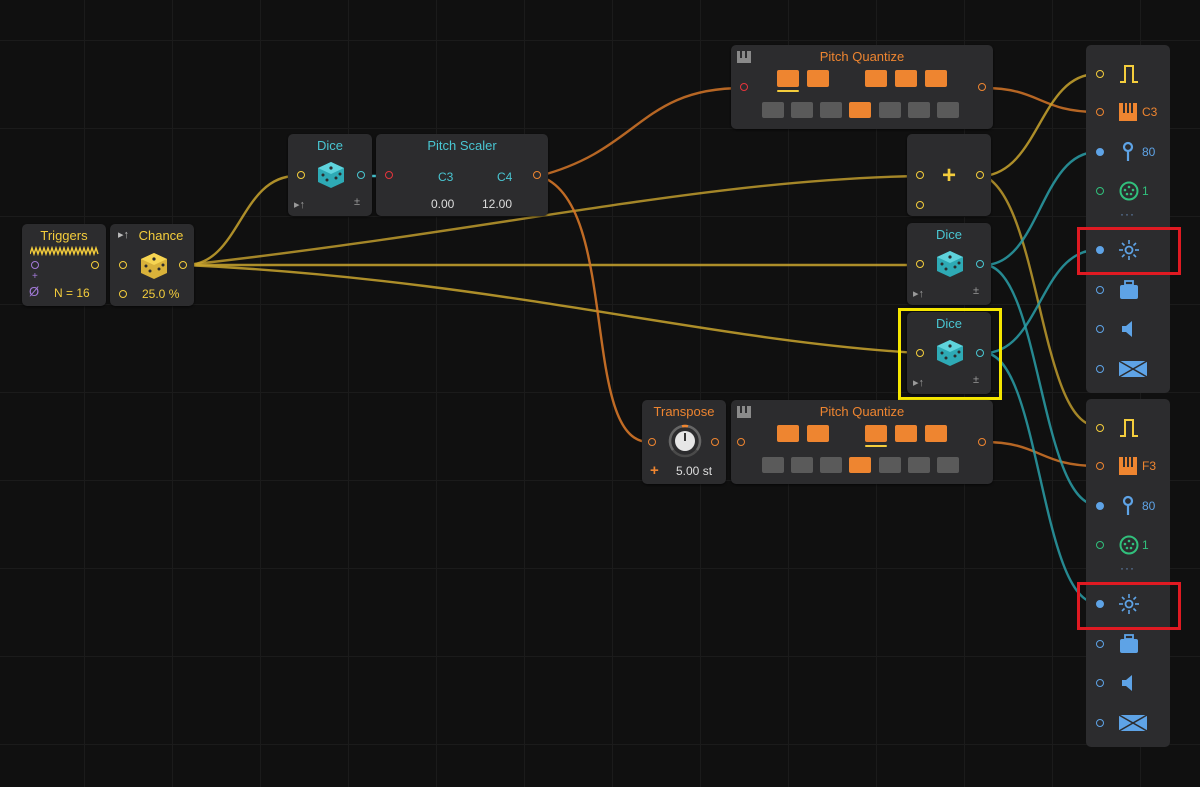 This screenshot has height=787, width=1200. I want to click on pitch-scaler-to-value: 12.00, so click(497, 204).